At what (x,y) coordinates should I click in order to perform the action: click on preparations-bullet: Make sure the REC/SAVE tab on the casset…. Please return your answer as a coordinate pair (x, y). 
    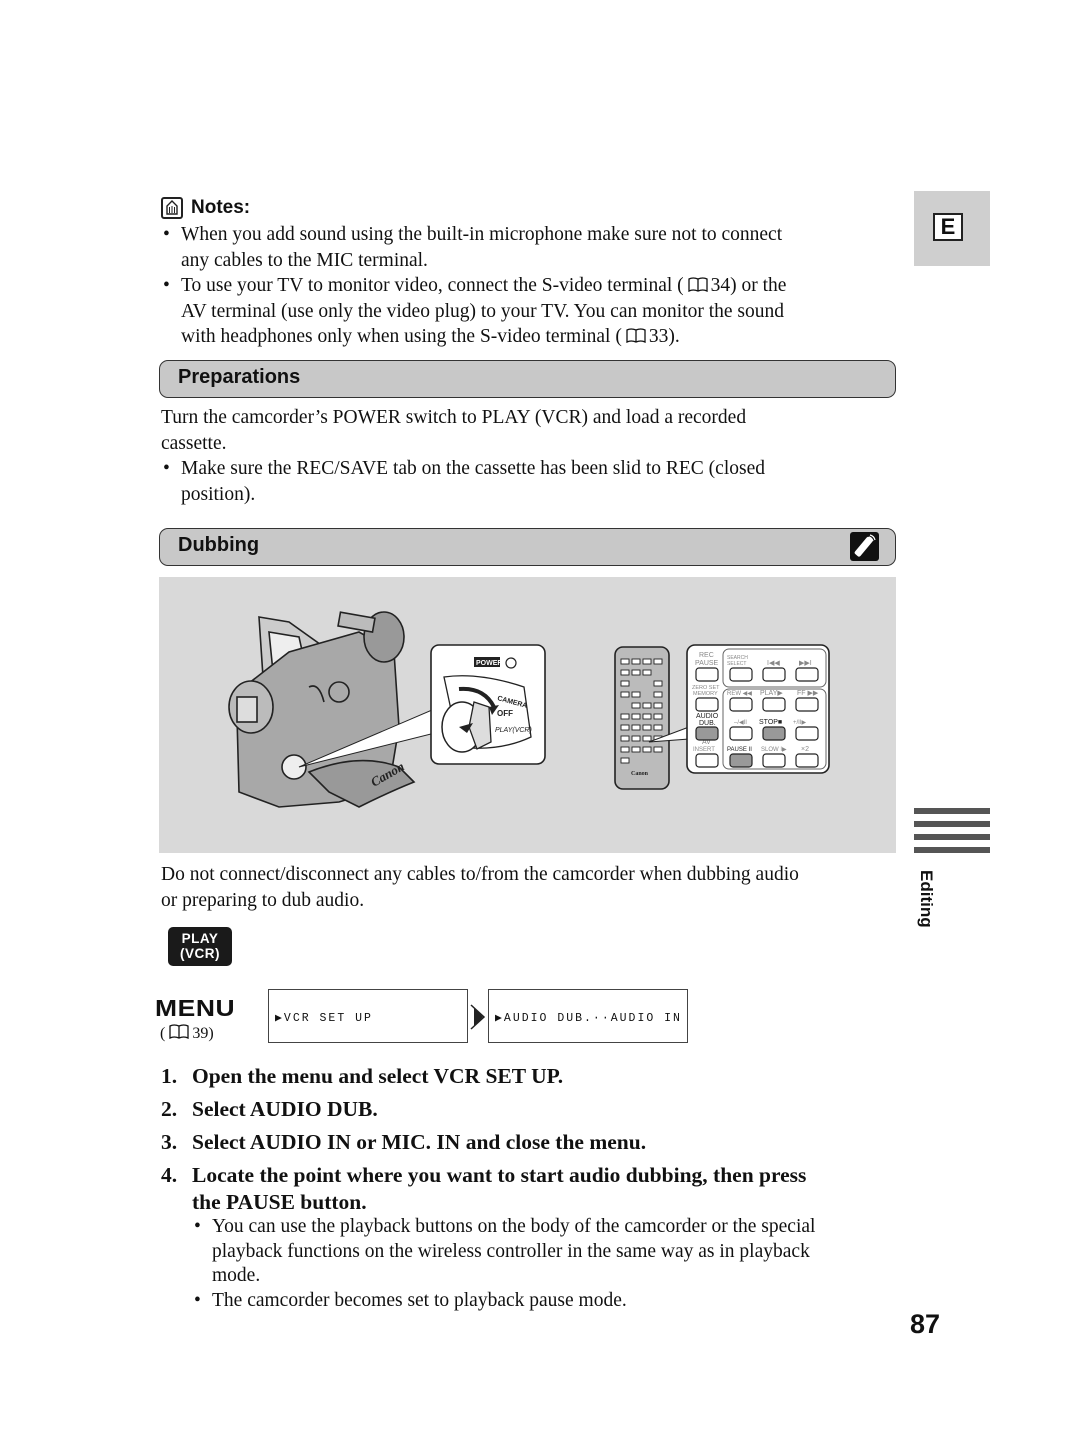
    Looking at the image, I should click on (531, 481).